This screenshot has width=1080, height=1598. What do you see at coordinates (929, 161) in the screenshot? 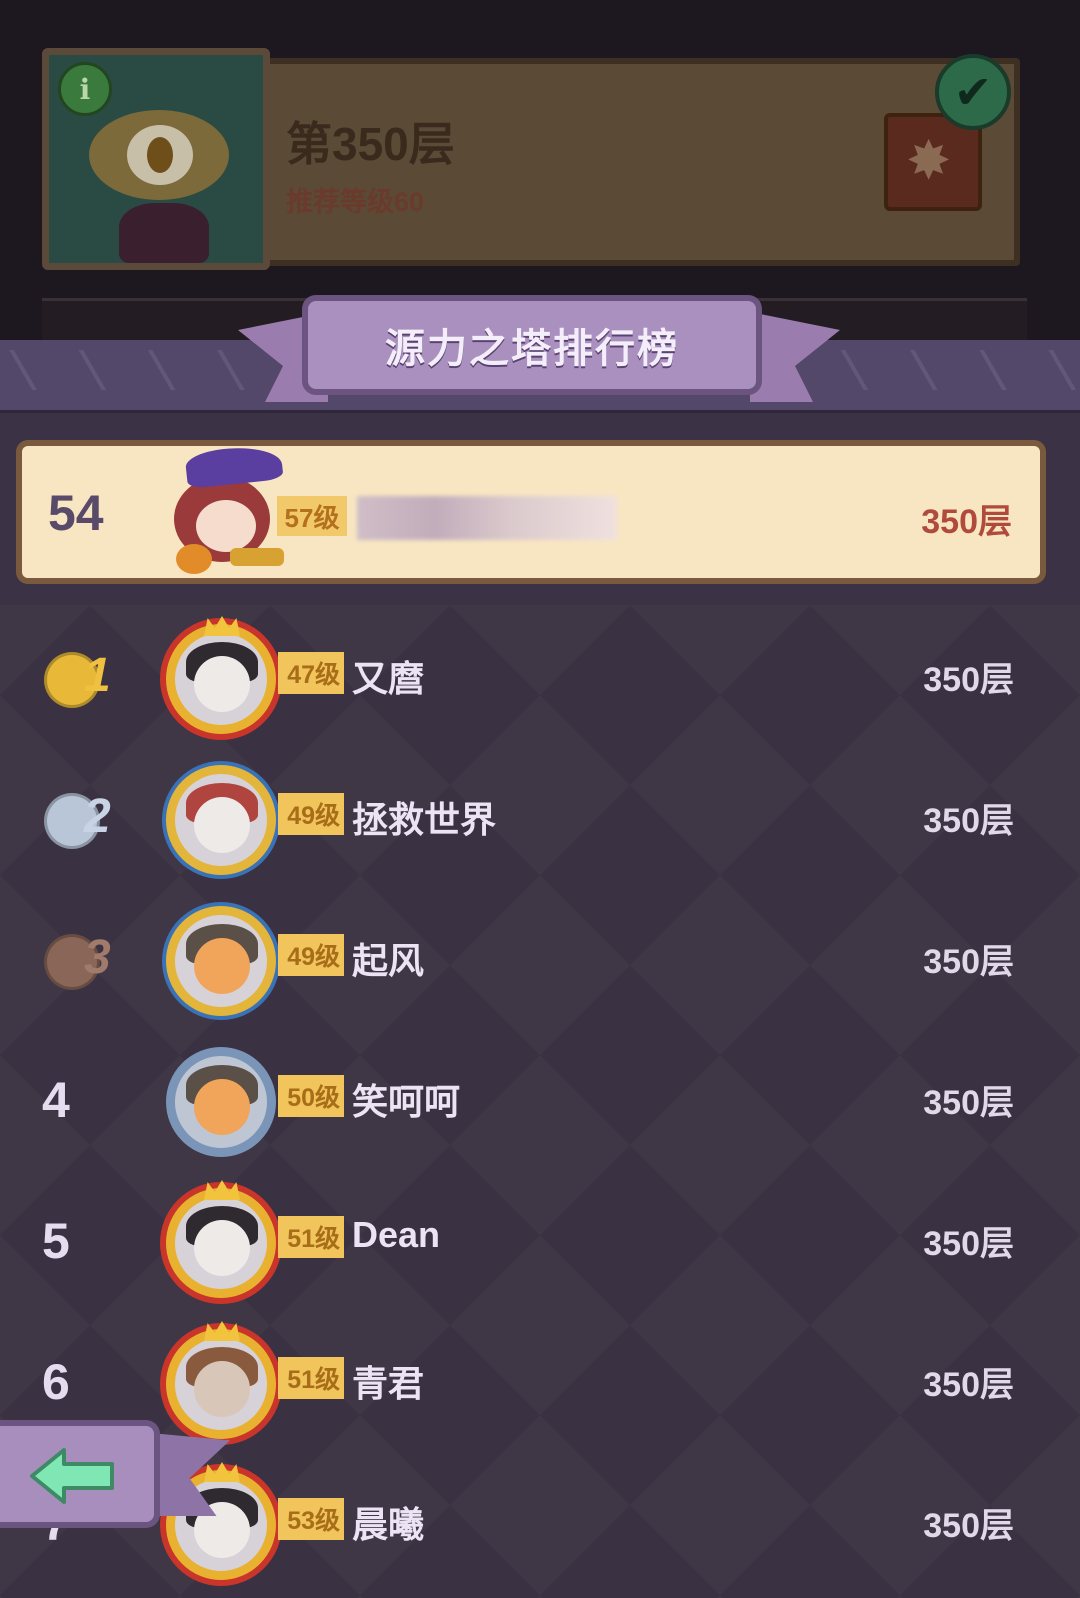
I see `reward-star-icon: ✸` at bounding box center [929, 161].